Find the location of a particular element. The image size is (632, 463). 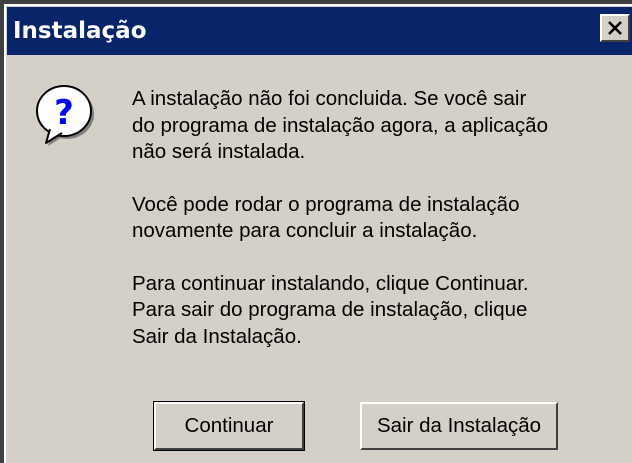

close-button is located at coordinates (615, 28).